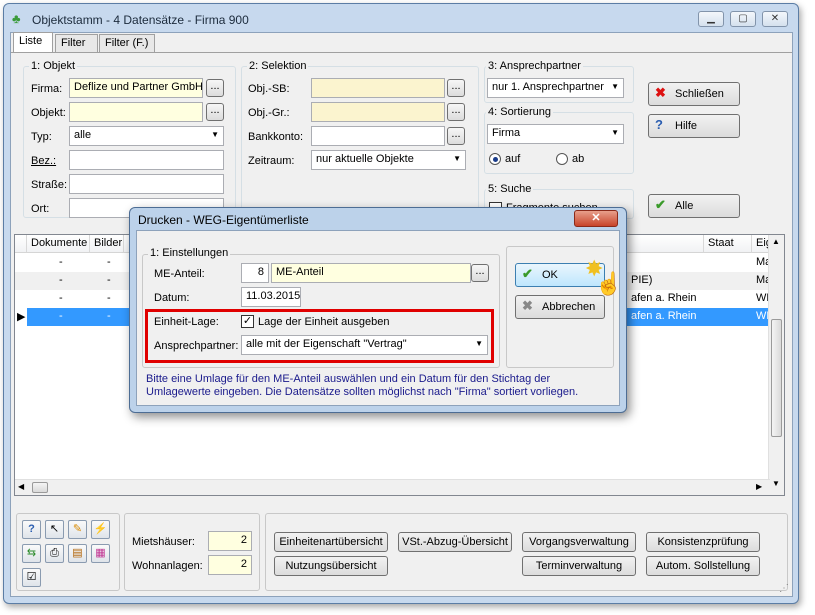  What do you see at coordinates (54, 553) in the screenshot?
I see `printer-icon: ⎙` at bounding box center [54, 553].